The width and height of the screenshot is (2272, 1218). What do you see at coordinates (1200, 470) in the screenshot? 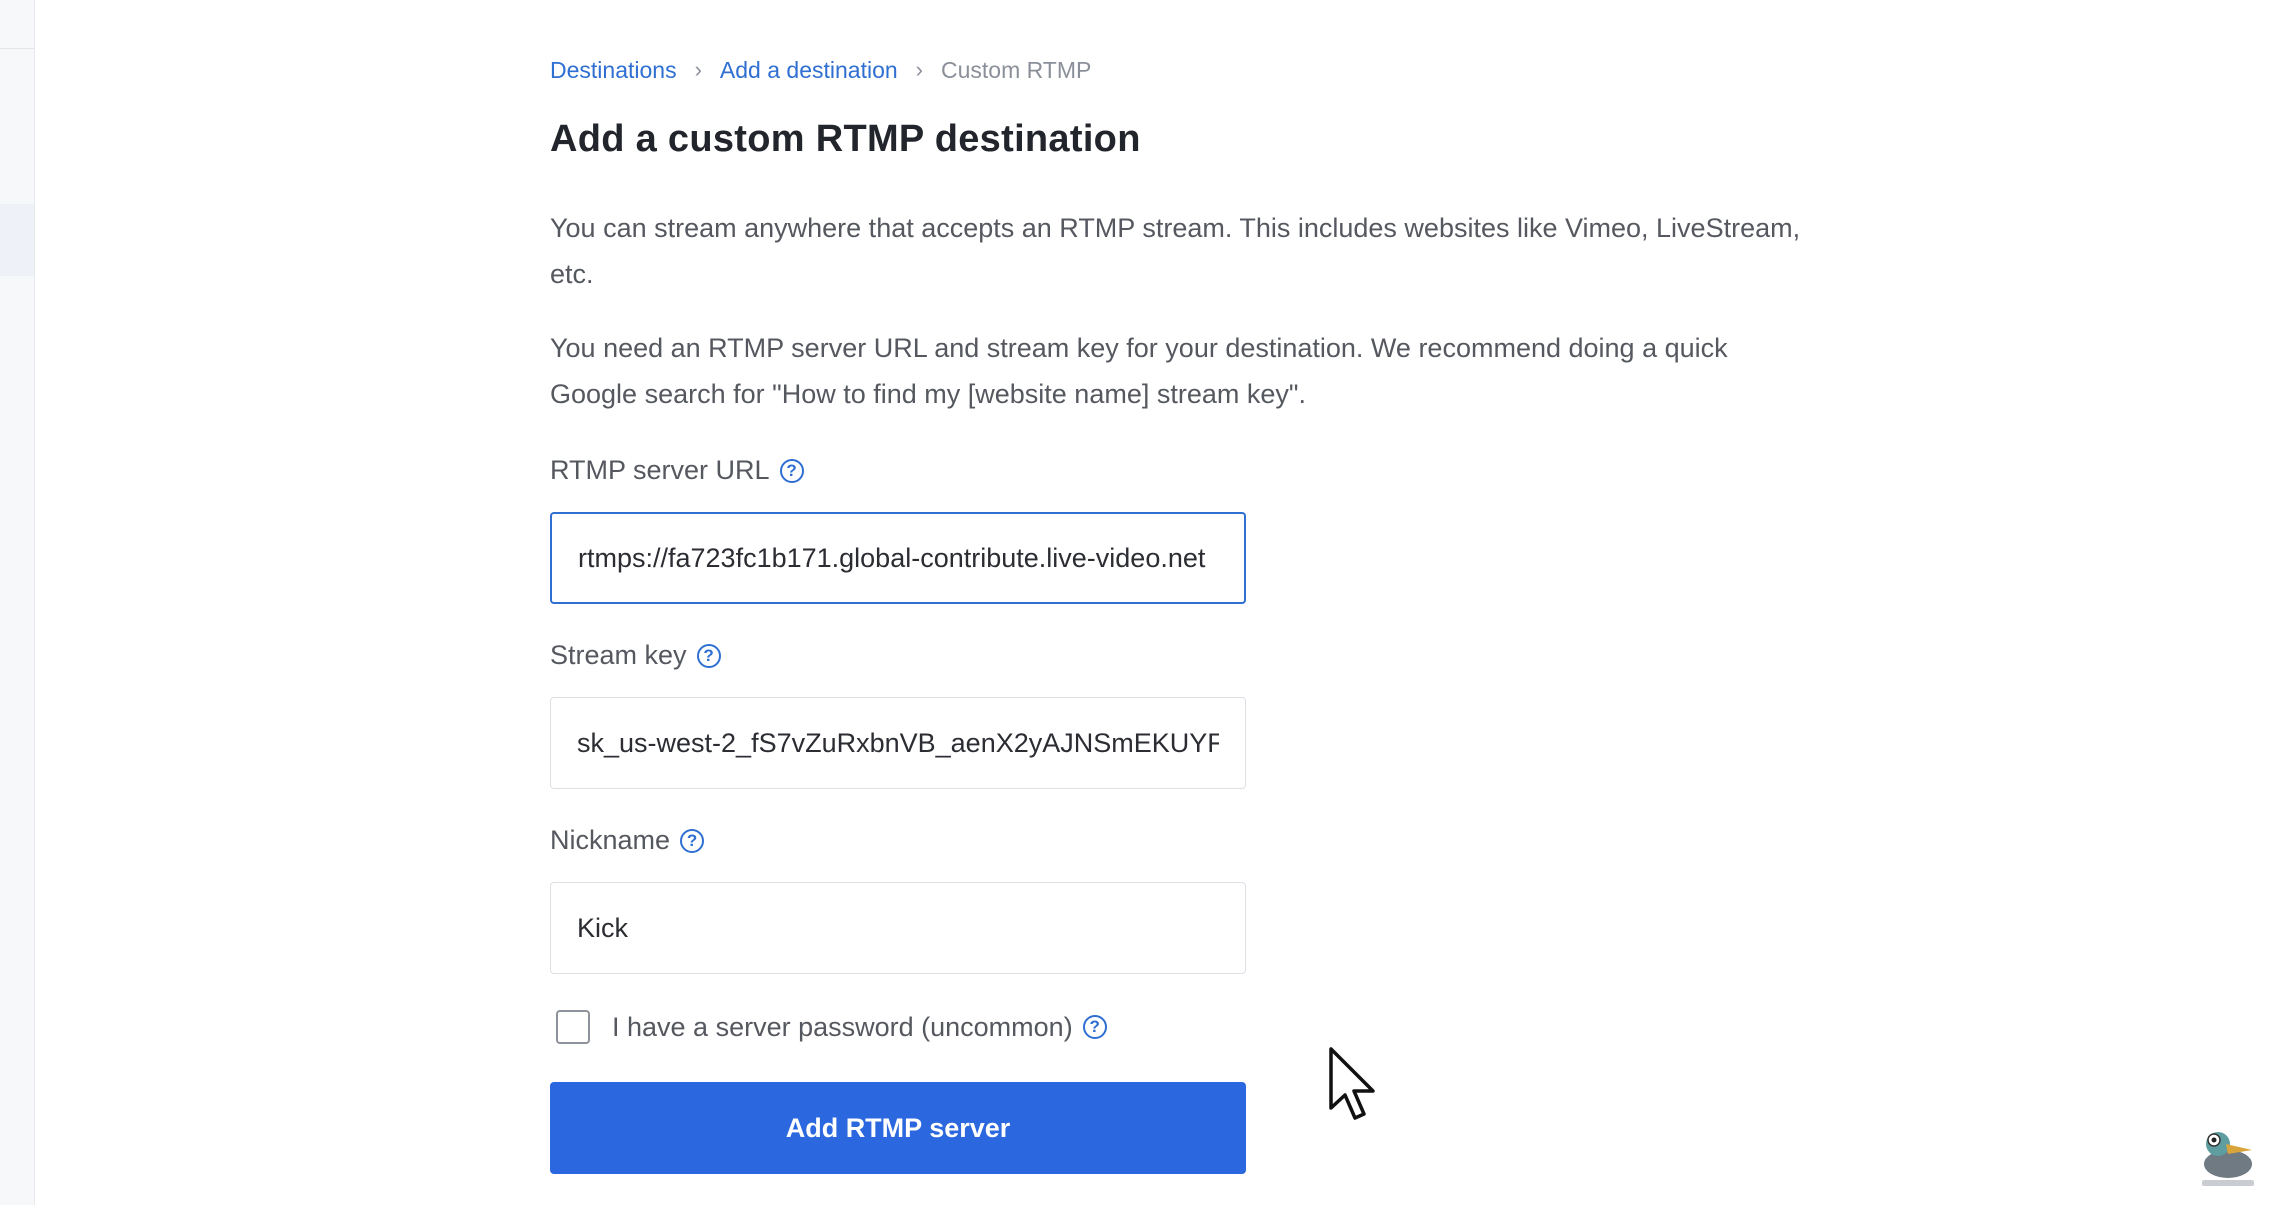
I see `server-url-label: RTMP server URL ?` at bounding box center [1200, 470].